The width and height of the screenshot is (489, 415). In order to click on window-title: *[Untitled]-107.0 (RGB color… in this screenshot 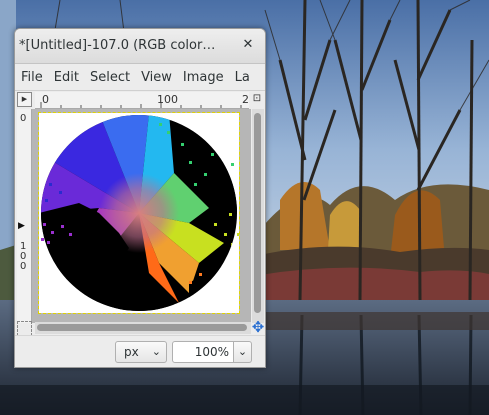, I will do `click(127, 45)`.